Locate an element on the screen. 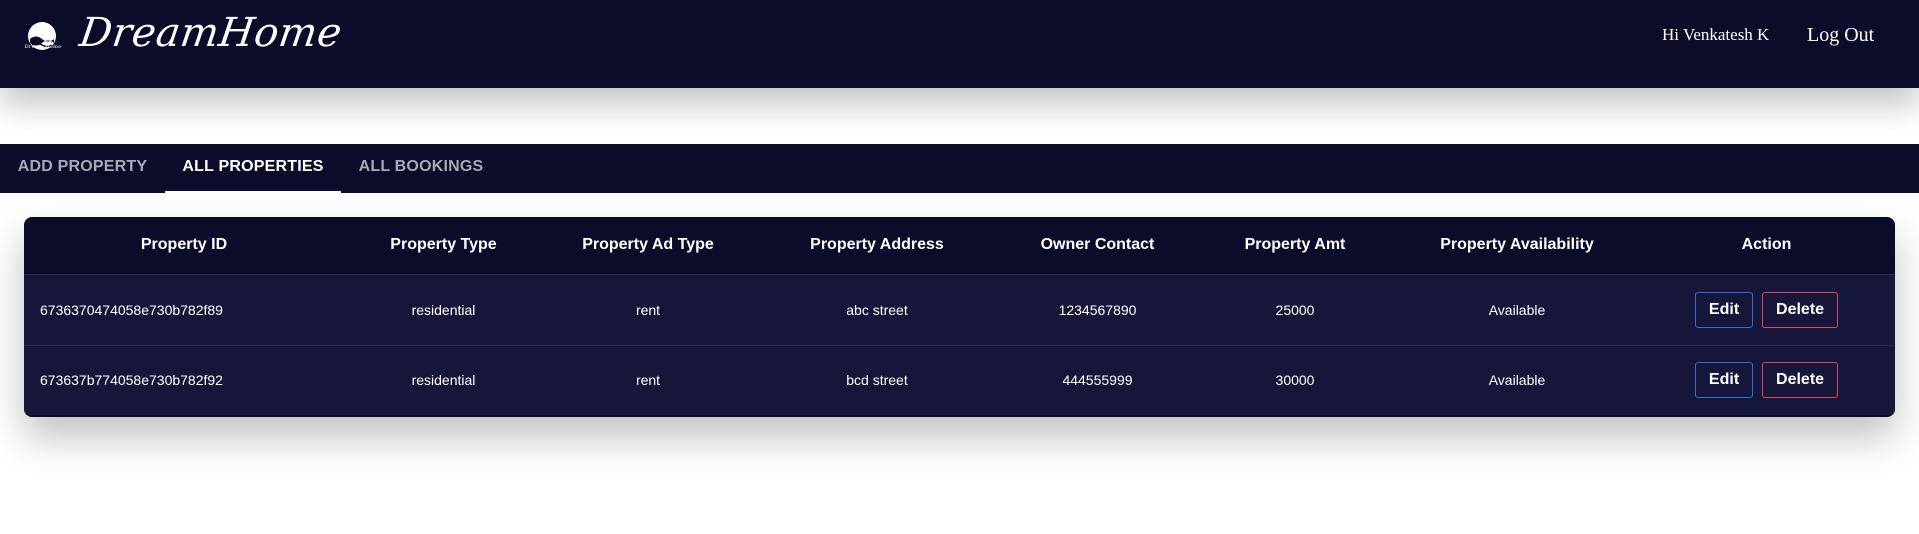 The height and width of the screenshot is (534, 1919). user-greeting: Hi Venkatesh K is located at coordinates (1716, 34).